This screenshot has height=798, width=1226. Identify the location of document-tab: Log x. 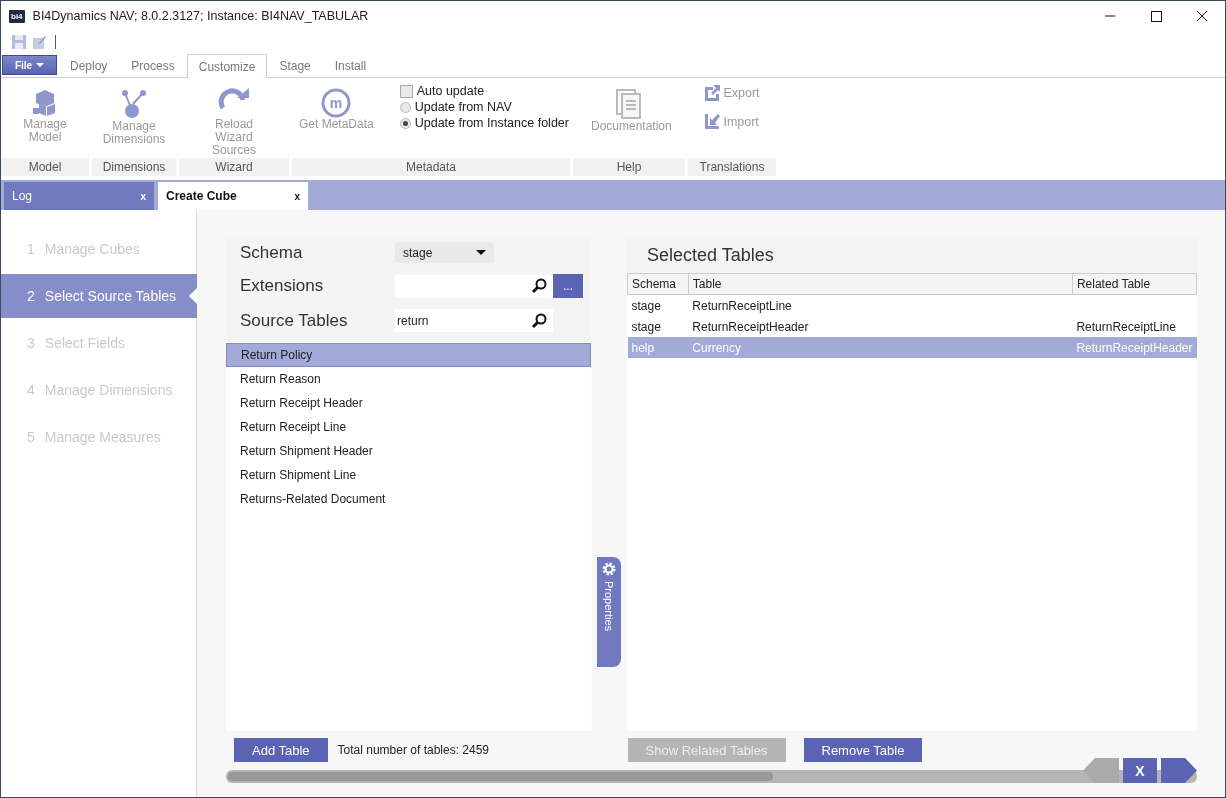
(79, 196).